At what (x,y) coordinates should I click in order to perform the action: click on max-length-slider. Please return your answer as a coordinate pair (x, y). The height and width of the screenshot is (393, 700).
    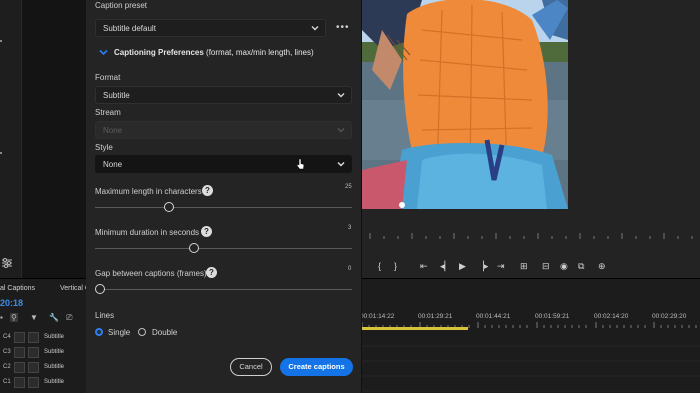
    Looking at the image, I should click on (223, 207).